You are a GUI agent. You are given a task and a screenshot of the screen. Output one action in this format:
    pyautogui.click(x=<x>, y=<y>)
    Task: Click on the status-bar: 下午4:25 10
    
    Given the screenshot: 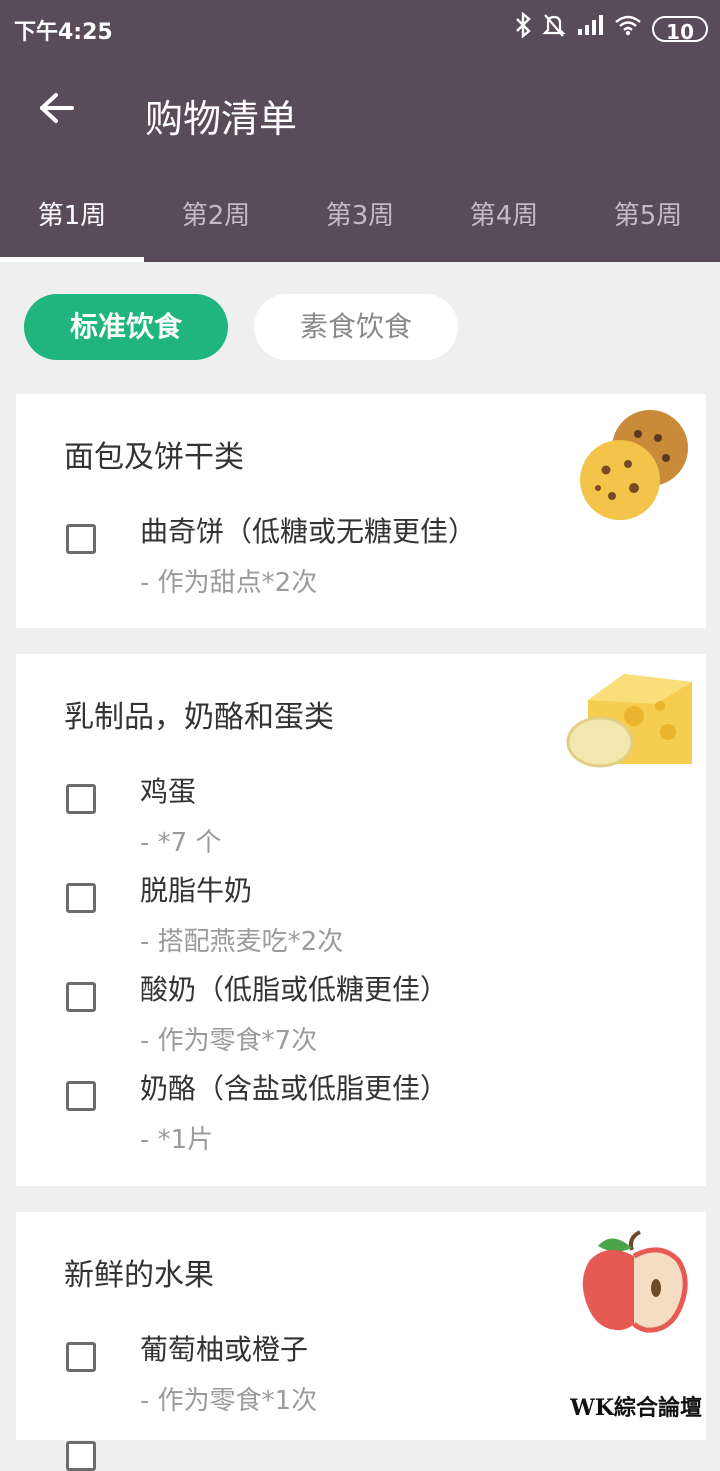 What is the action you would take?
    pyautogui.click(x=360, y=28)
    